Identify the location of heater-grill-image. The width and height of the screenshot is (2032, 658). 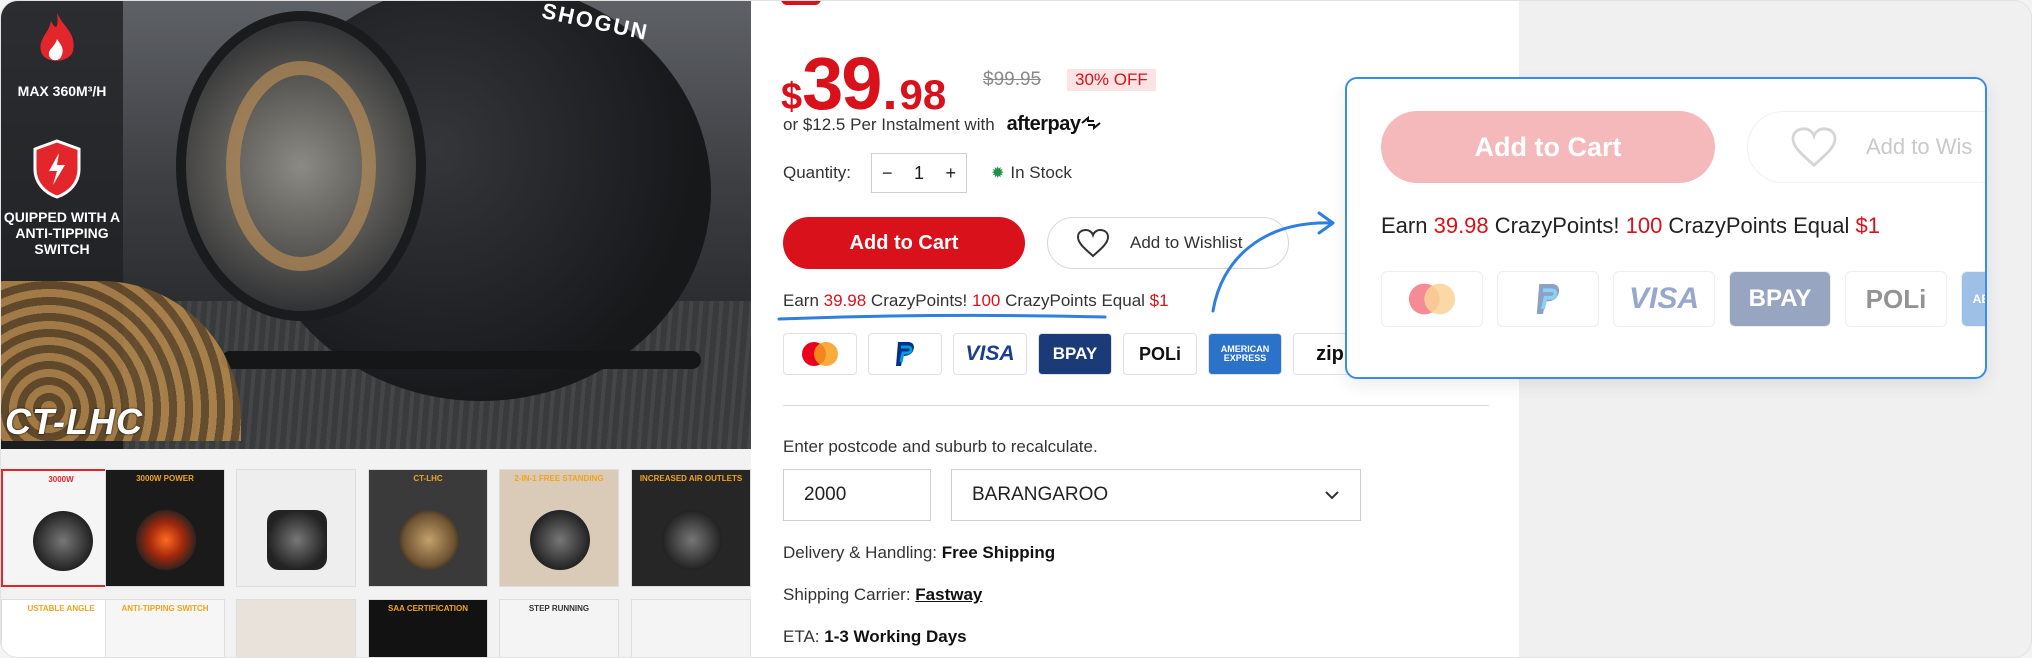
(301, 166).